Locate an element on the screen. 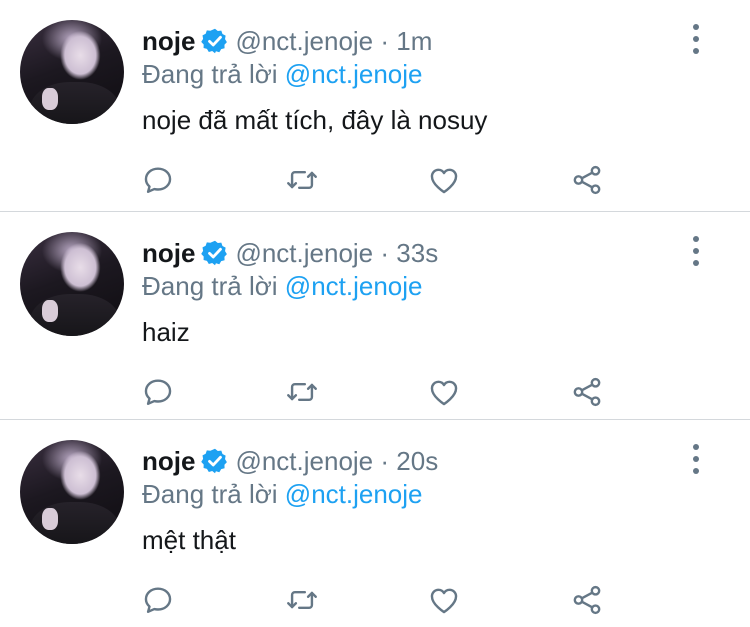 This screenshot has height=627, width=750. tweet-header: noje @nct.jenoje · 1m is located at coordinates (287, 41).